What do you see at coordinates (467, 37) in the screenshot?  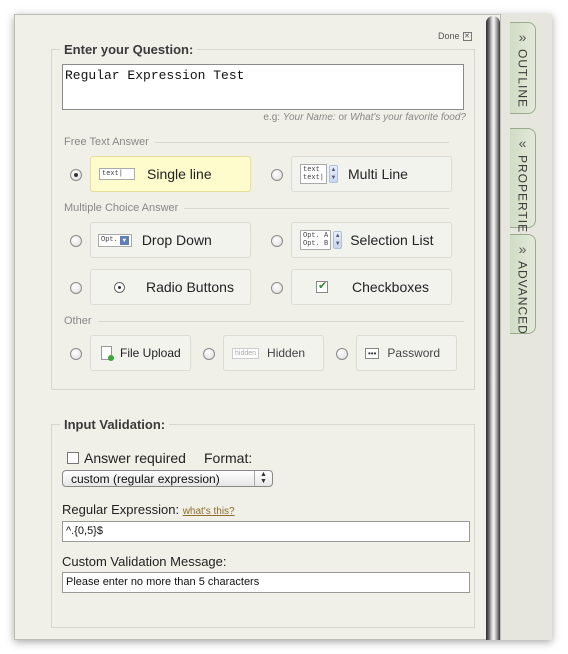 I see `close-icon: ✕` at bounding box center [467, 37].